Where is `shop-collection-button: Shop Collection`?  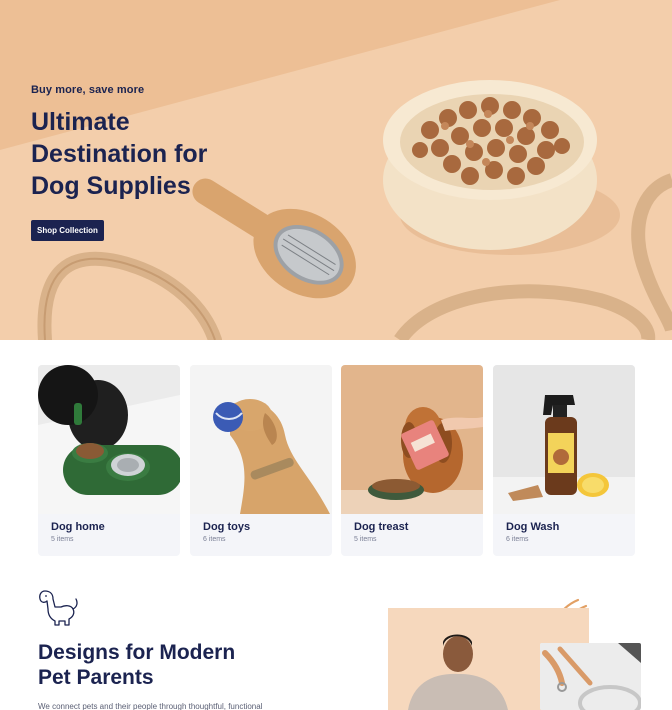 shop-collection-button: Shop Collection is located at coordinates (67, 230).